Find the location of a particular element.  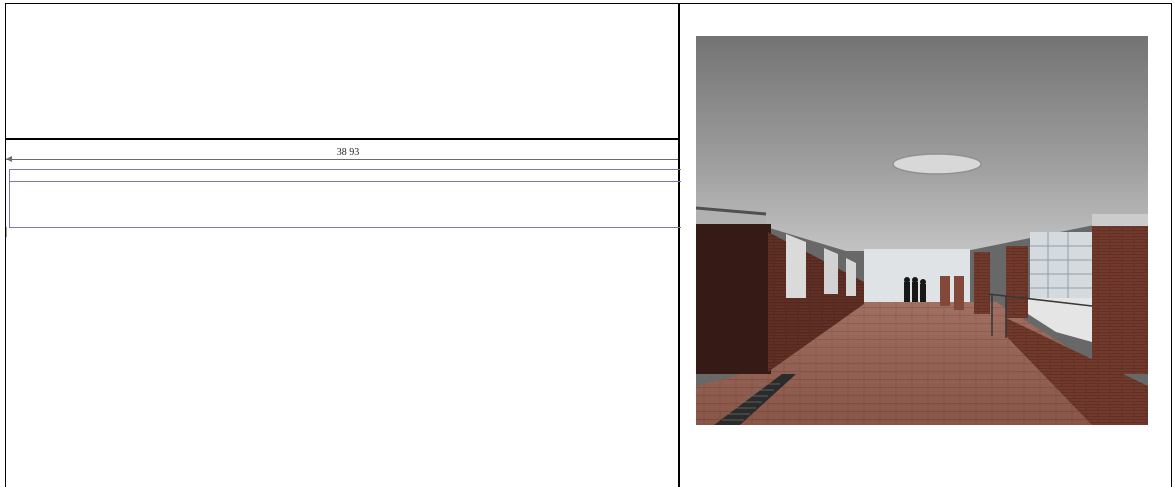

drawing-box-inner-line is located at coordinates (345, 181).